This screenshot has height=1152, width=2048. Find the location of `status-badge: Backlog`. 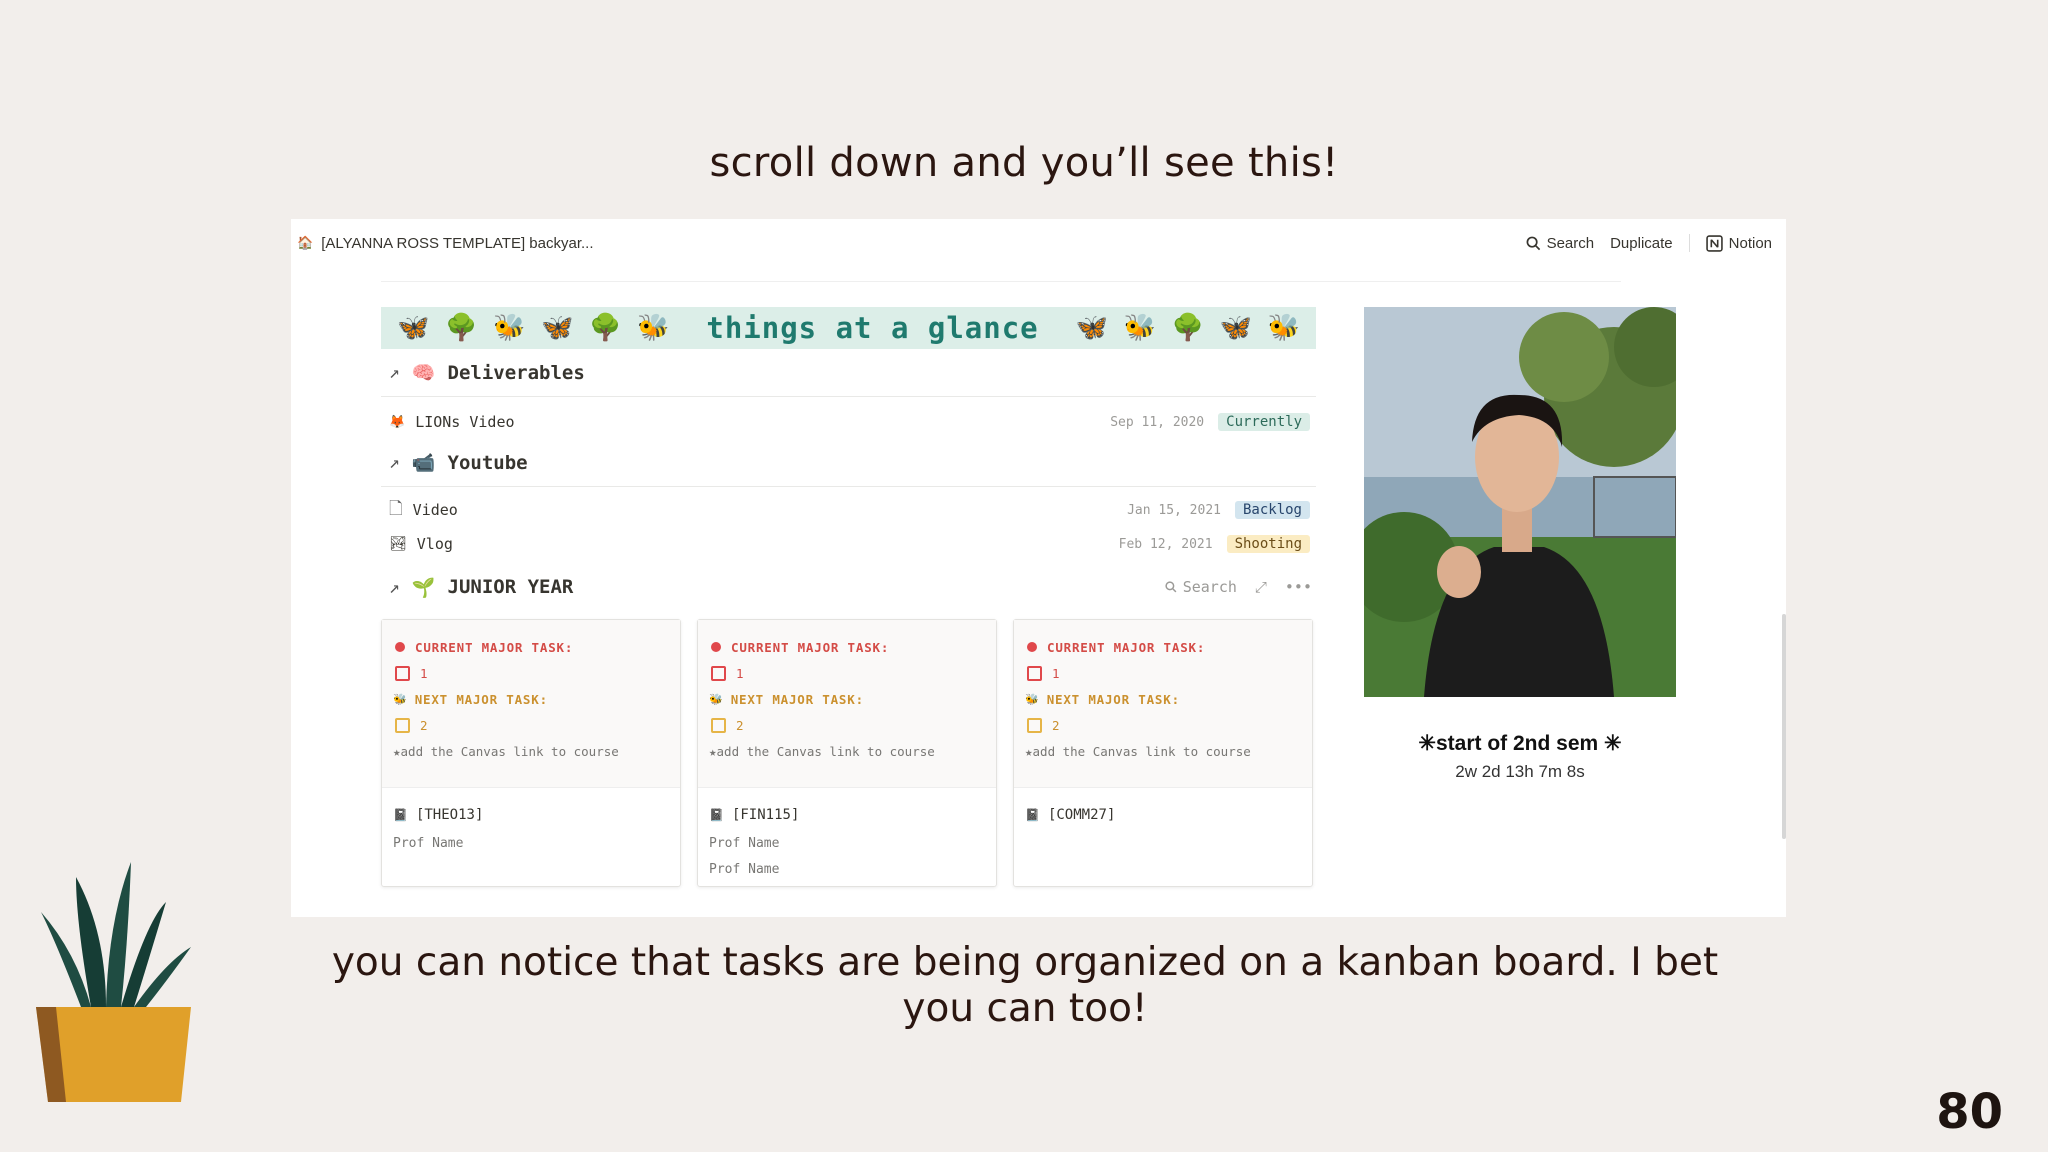

status-badge: Backlog is located at coordinates (1272, 510).